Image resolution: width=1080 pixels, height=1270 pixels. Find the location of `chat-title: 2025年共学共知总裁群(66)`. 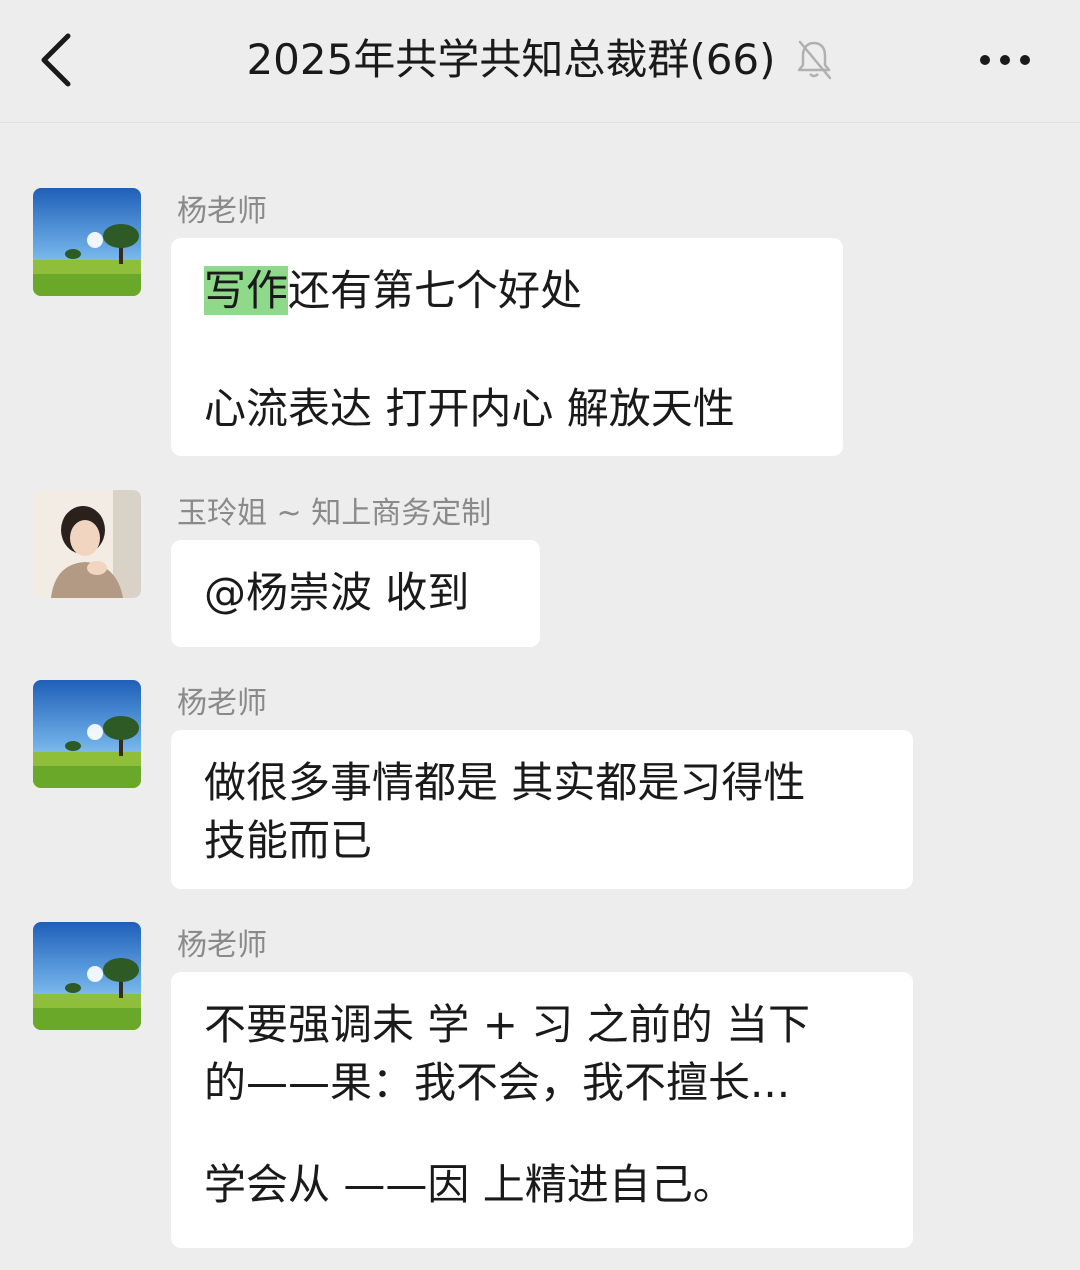

chat-title: 2025年共学共知总裁群(66) is located at coordinates (511, 59).